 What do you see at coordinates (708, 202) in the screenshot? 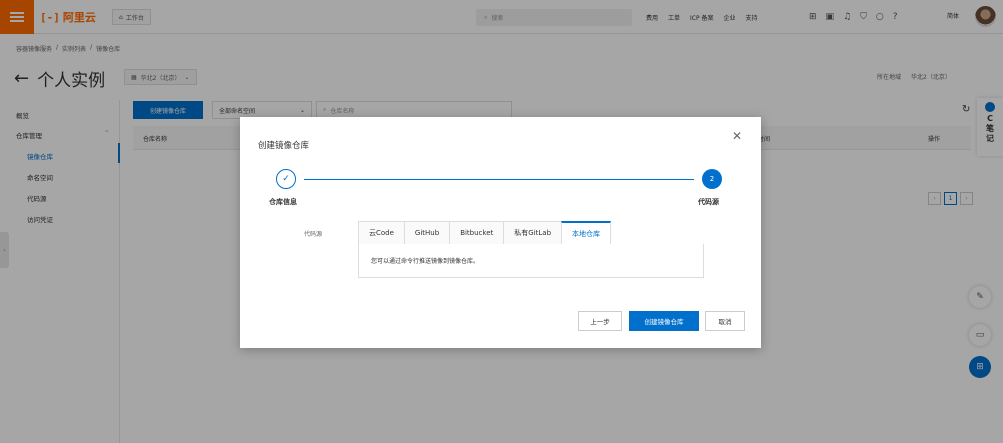
I see `step-label-code-source: 代码源` at bounding box center [708, 202].